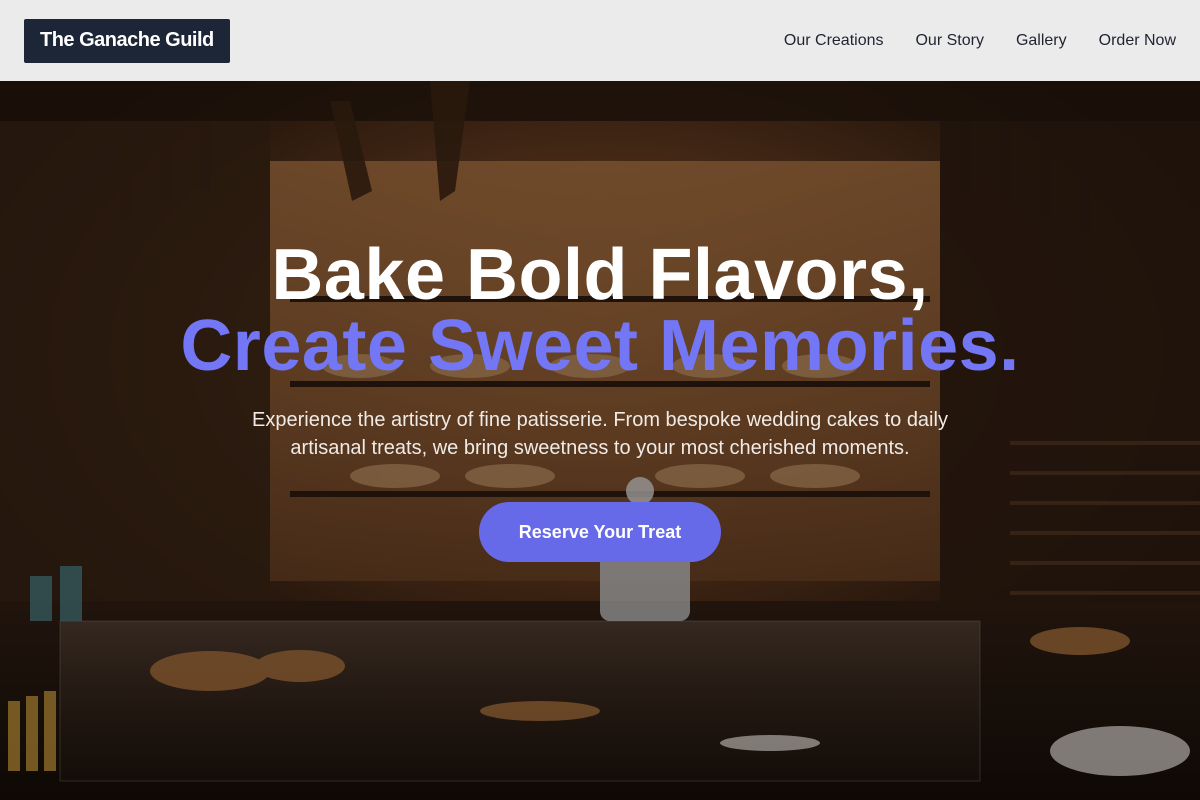 The image size is (1200, 800). What do you see at coordinates (1137, 41) in the screenshot?
I see `nav-link-order-now: Order Now` at bounding box center [1137, 41].